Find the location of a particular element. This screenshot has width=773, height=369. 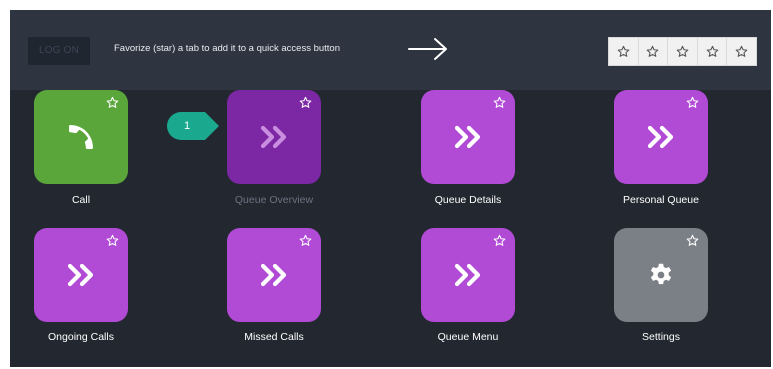

quick-access-bar is located at coordinates (682, 51).